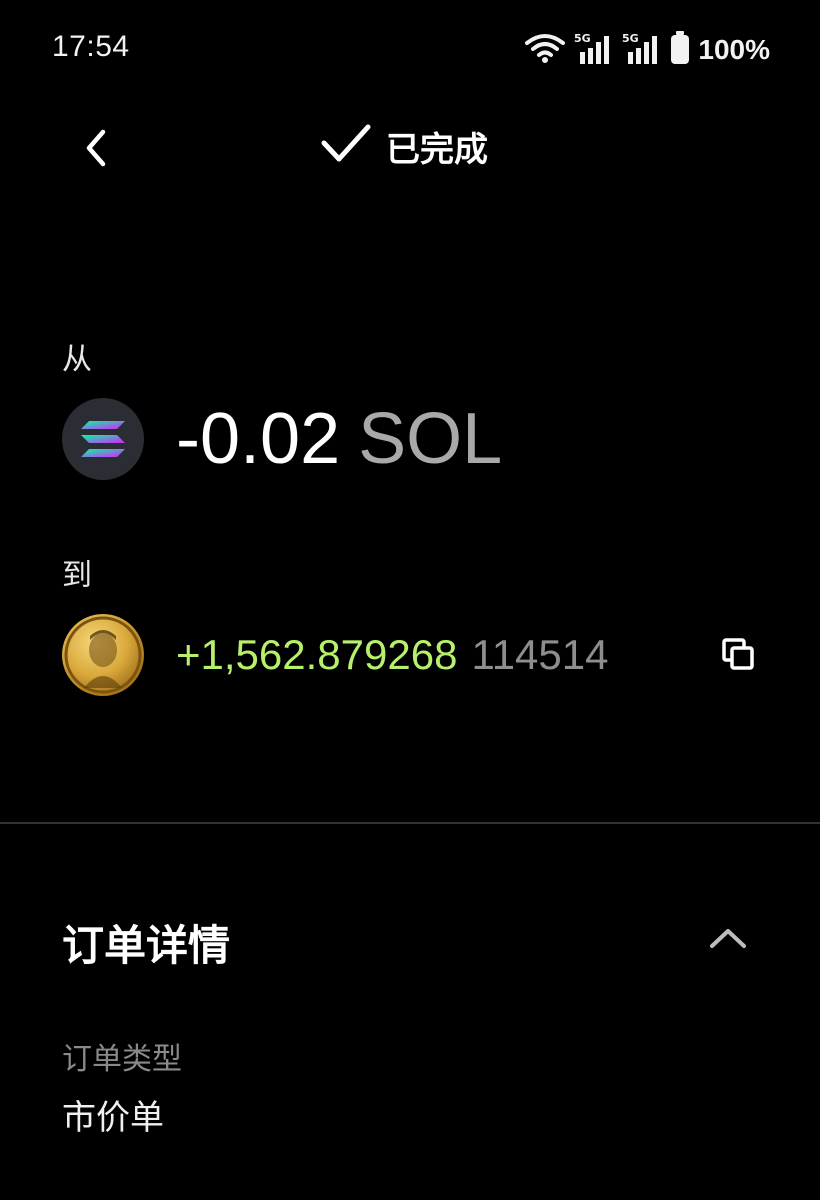 The width and height of the screenshot is (820, 1200). What do you see at coordinates (545, 50) in the screenshot?
I see `wifi-icon` at bounding box center [545, 50].